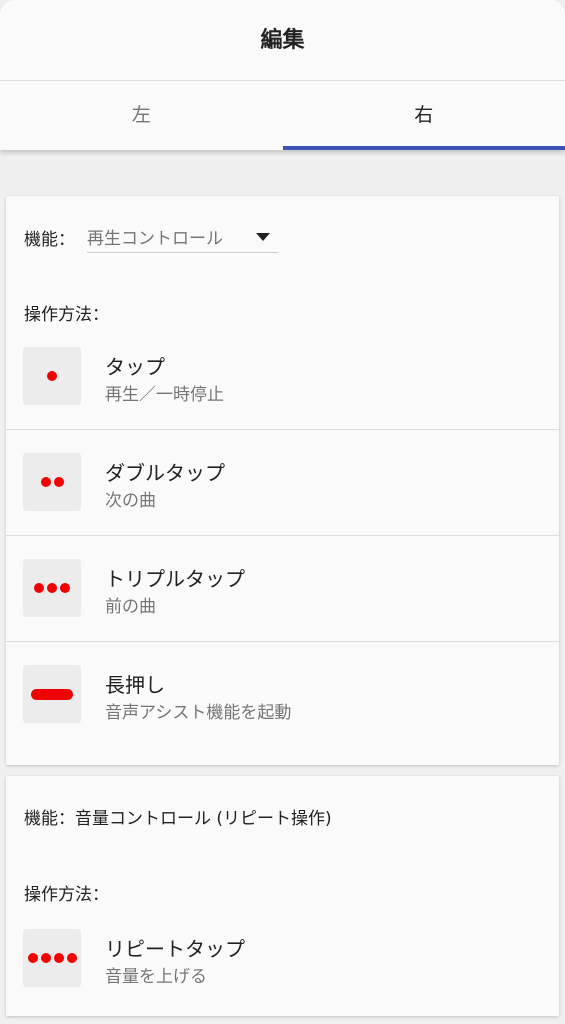 This screenshot has height=1024, width=565. I want to click on page-title: 編集, so click(282, 40).